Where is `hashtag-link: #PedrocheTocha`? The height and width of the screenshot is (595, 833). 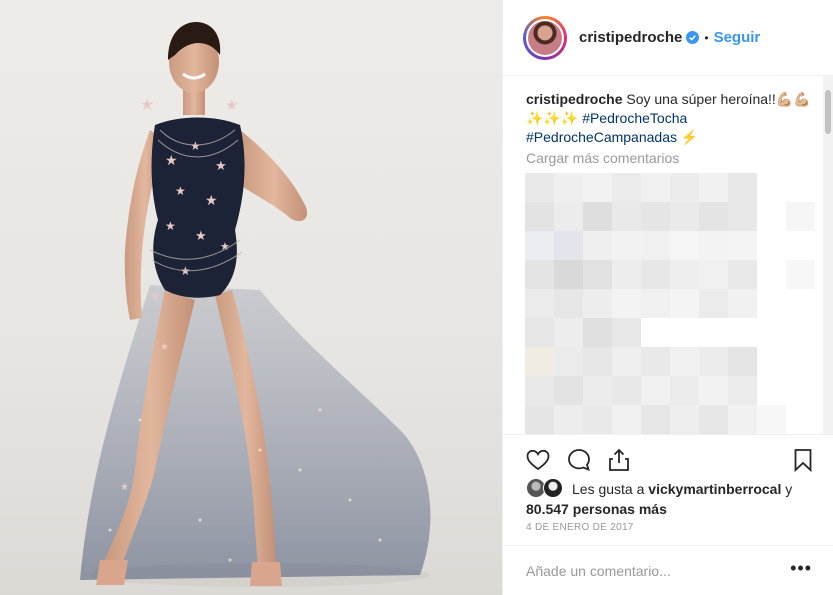
hashtag-link: #PedrocheTocha is located at coordinates (634, 118).